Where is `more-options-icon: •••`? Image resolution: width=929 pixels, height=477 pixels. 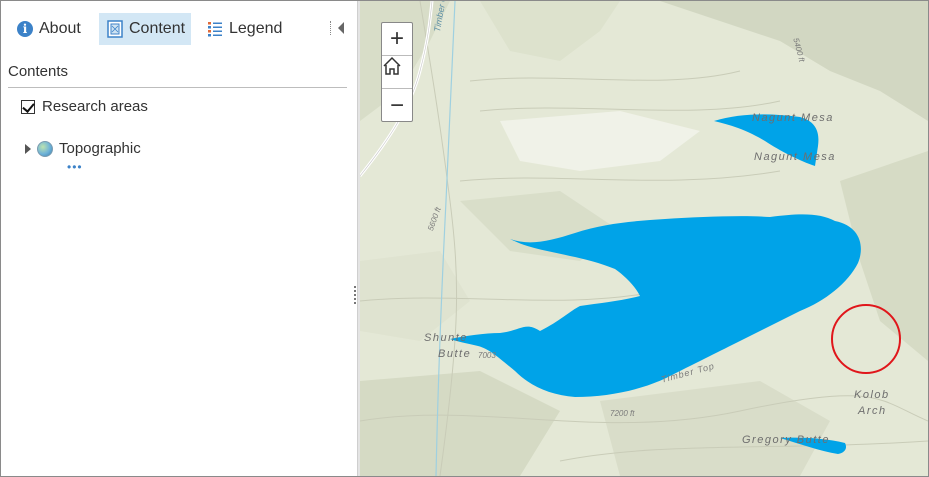
more-options-icon: ••• is located at coordinates (75, 167).